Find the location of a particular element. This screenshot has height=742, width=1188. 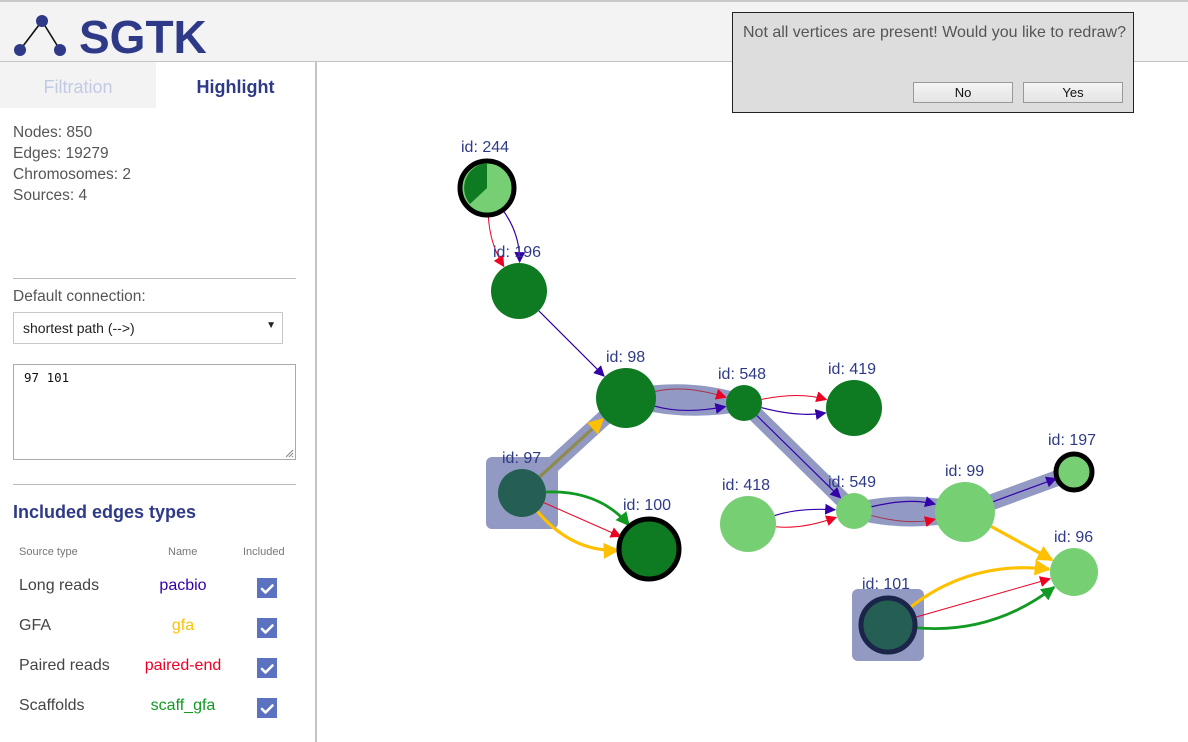

node-label: id: 548 is located at coordinates (742, 374).